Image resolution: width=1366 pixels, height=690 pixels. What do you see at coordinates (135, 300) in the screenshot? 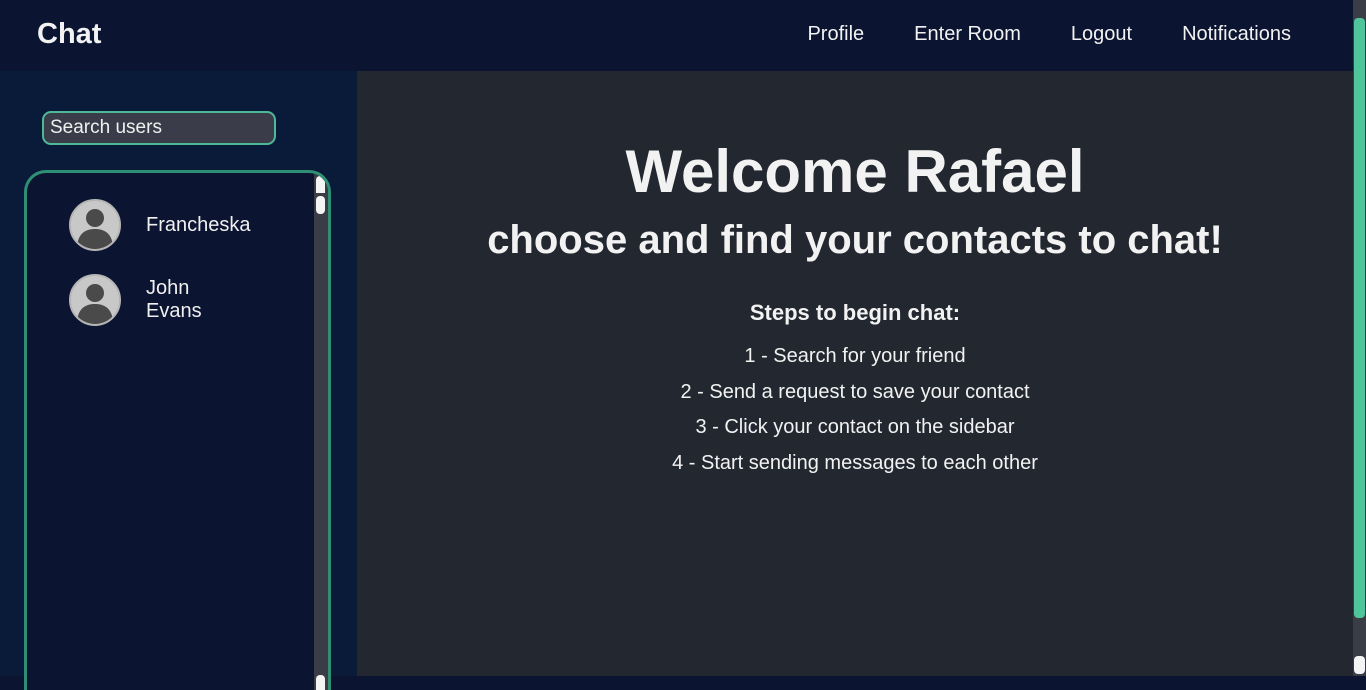
I see `contact-item-john-evans: John Evans` at bounding box center [135, 300].